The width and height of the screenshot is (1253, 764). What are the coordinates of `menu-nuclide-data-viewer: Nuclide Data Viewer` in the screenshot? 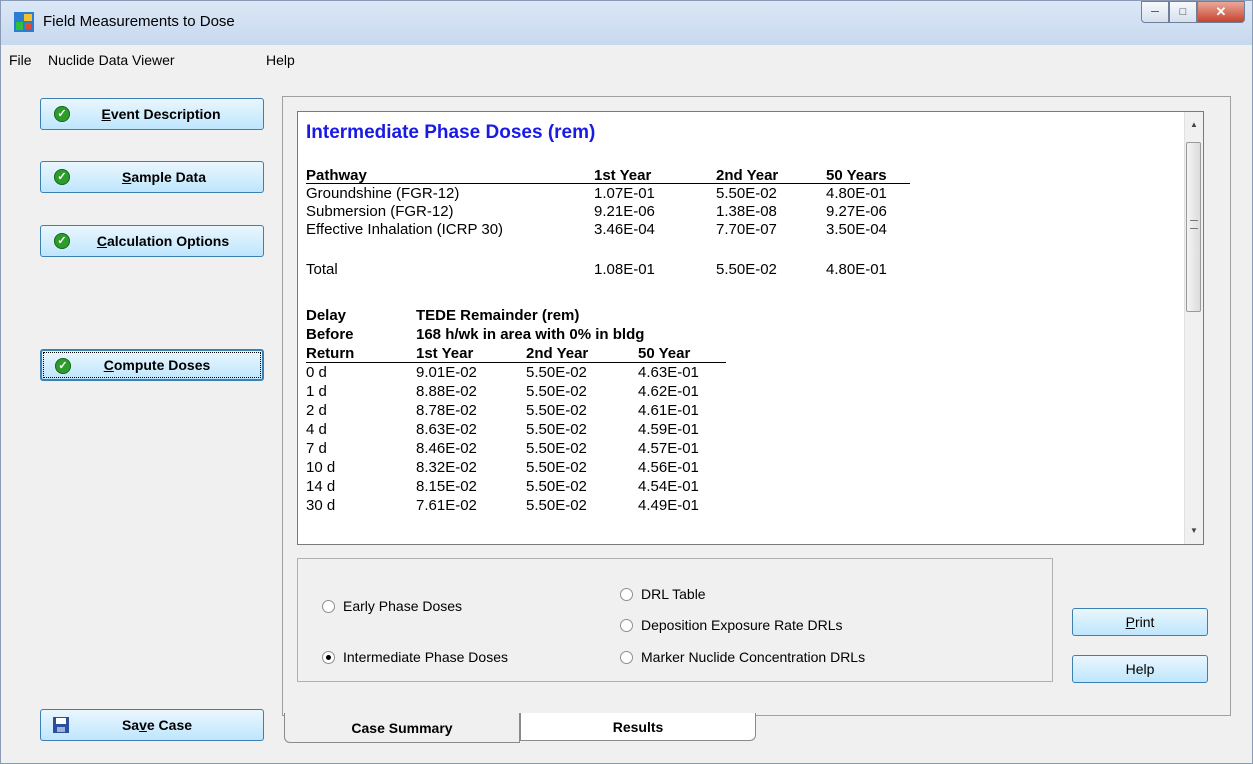 It's located at (111, 60).